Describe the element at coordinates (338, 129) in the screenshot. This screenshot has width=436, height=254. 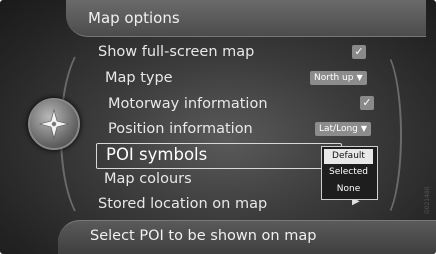
I see `selector-value: Lat/Long` at that location.